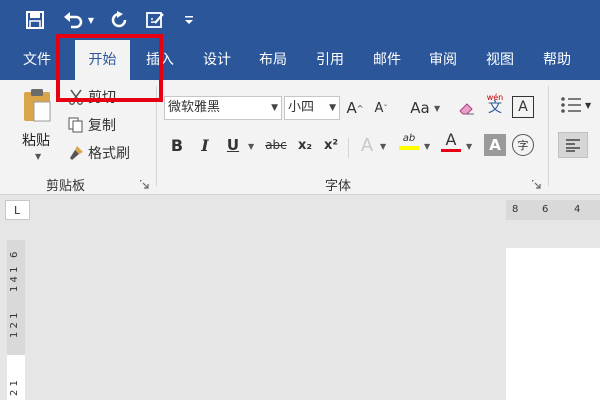 This screenshot has width=600, height=400. What do you see at coordinates (109, 68) in the screenshot?
I see `highlight-box` at bounding box center [109, 68].